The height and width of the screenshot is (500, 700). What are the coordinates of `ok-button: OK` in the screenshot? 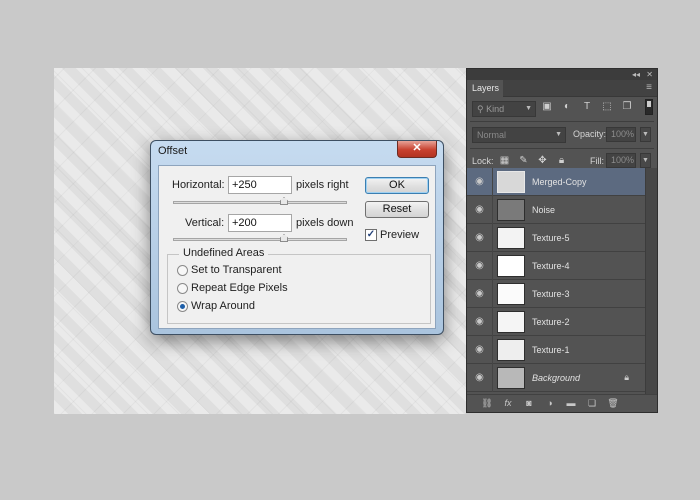 It's located at (397, 185).